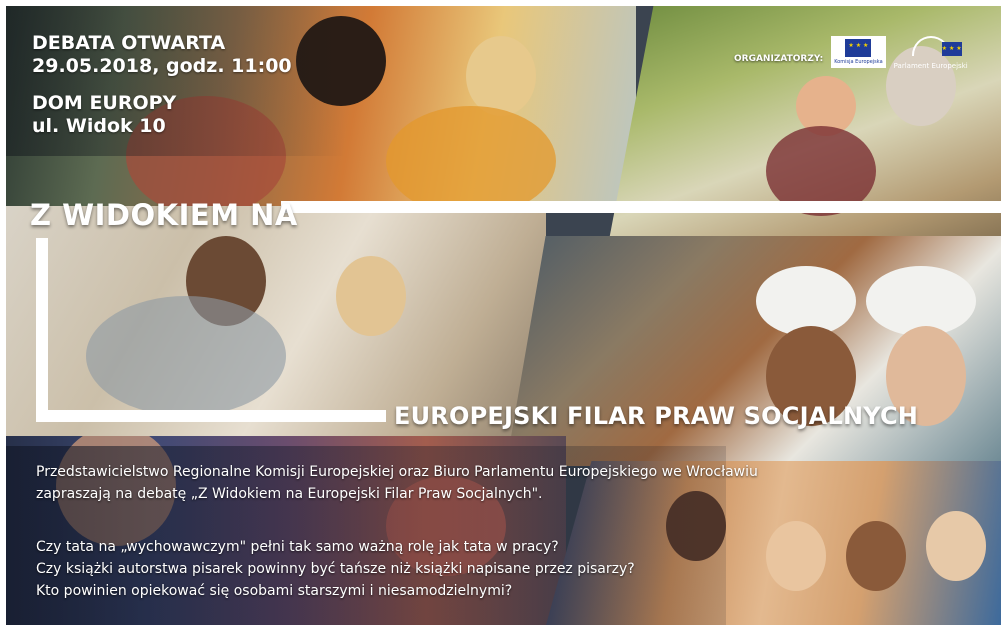 The width and height of the screenshot is (1007, 631). What do you see at coordinates (129, 43) in the screenshot?
I see `event-type: DEBATA OTWARTA` at bounding box center [129, 43].